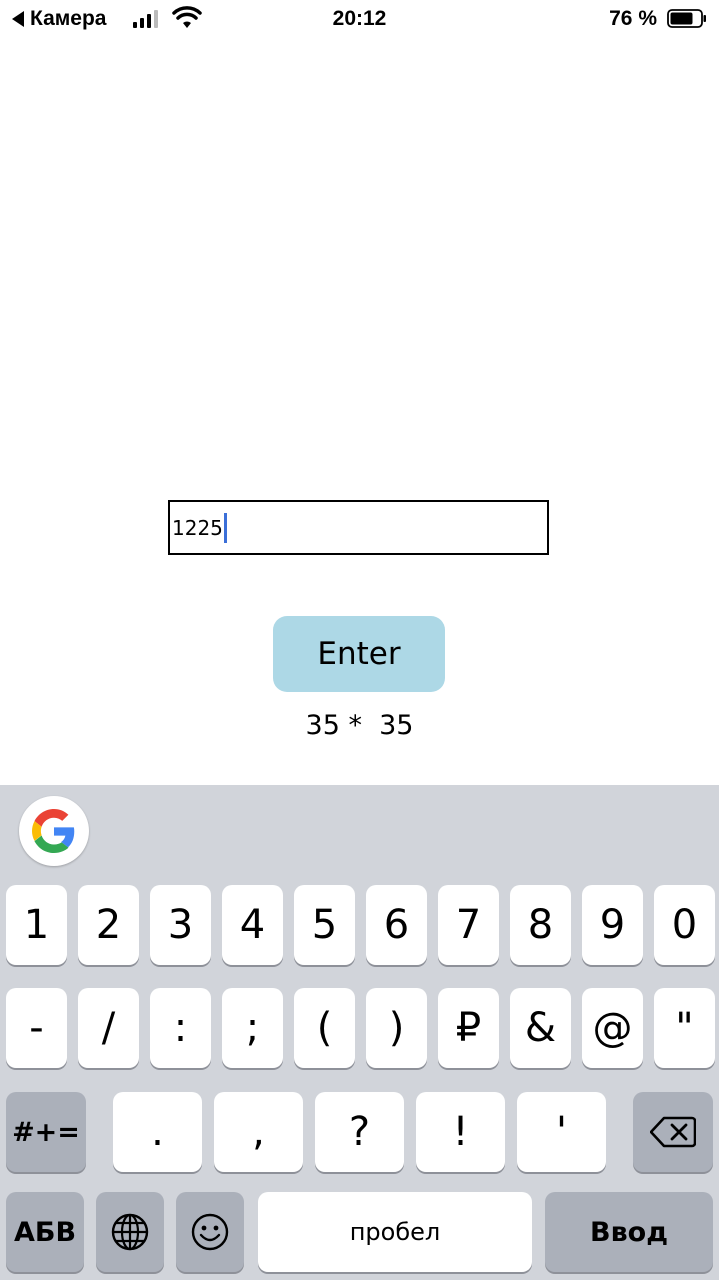 The width and height of the screenshot is (719, 1280). Describe the element at coordinates (686, 18) in the screenshot. I see `battery-icon` at that location.